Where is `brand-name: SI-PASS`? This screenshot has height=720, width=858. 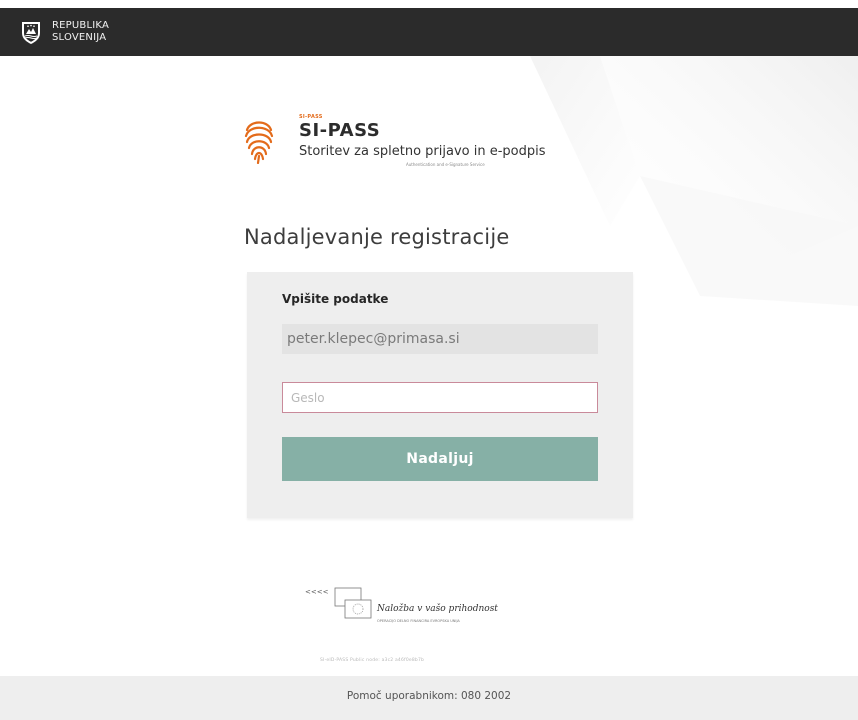 brand-name: SI-PASS is located at coordinates (340, 130).